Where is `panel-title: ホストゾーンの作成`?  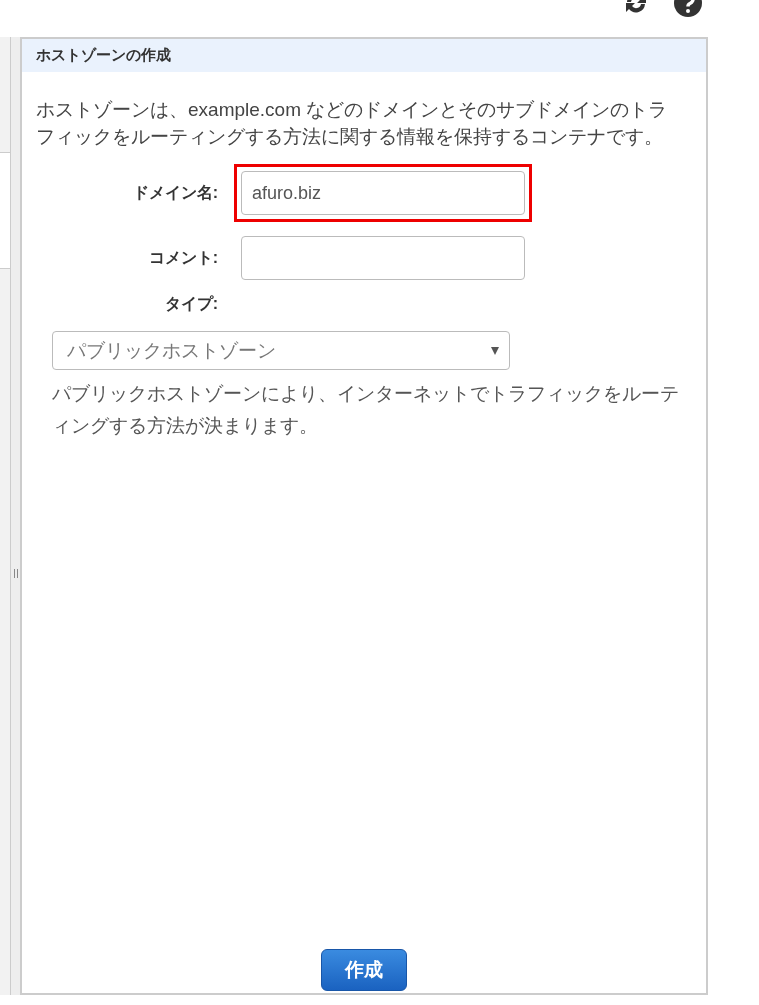 panel-title: ホストゾーンの作成 is located at coordinates (103, 55).